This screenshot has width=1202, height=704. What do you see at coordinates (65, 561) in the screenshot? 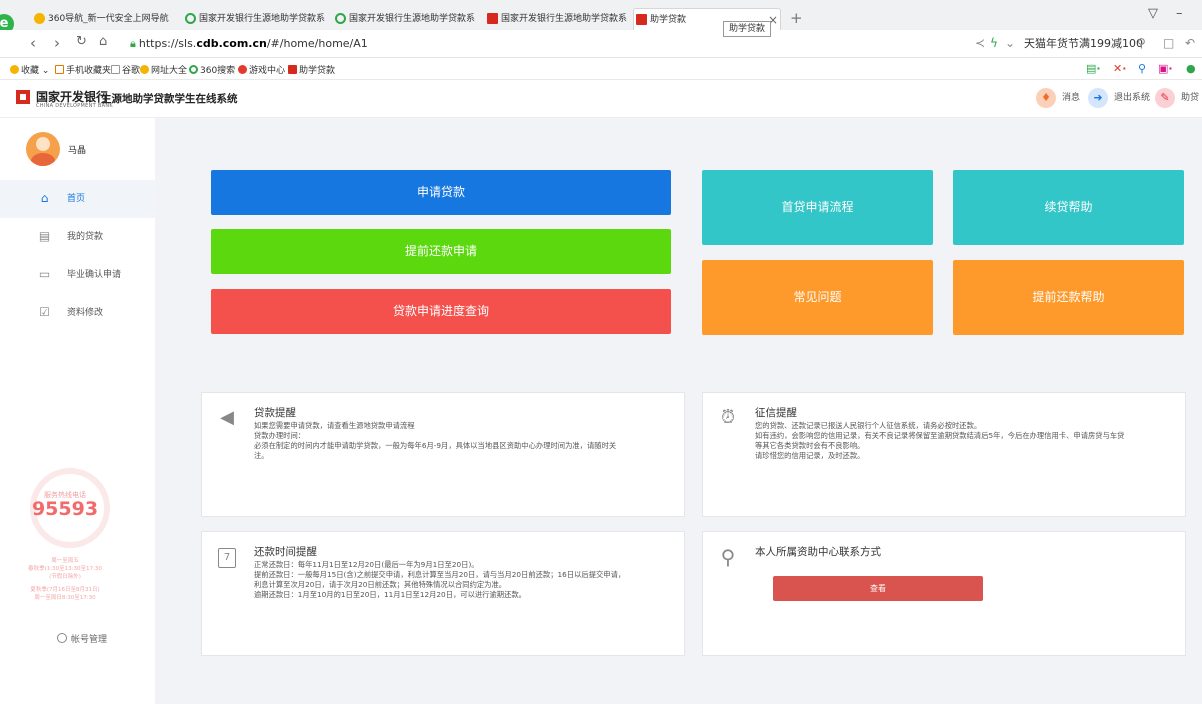
I see `hotline-hours: 周一至周五` at bounding box center [65, 561].